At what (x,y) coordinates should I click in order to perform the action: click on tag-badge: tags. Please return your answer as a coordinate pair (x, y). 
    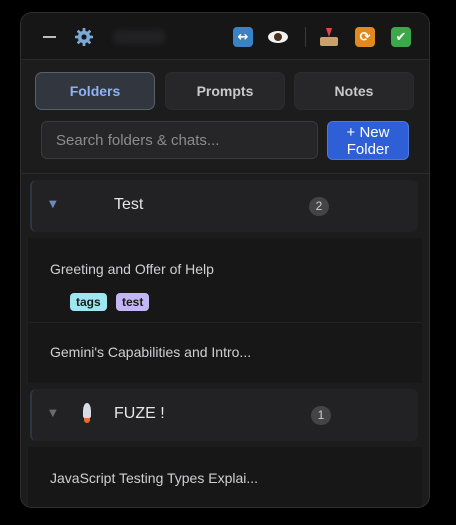
    Looking at the image, I should click on (88, 302).